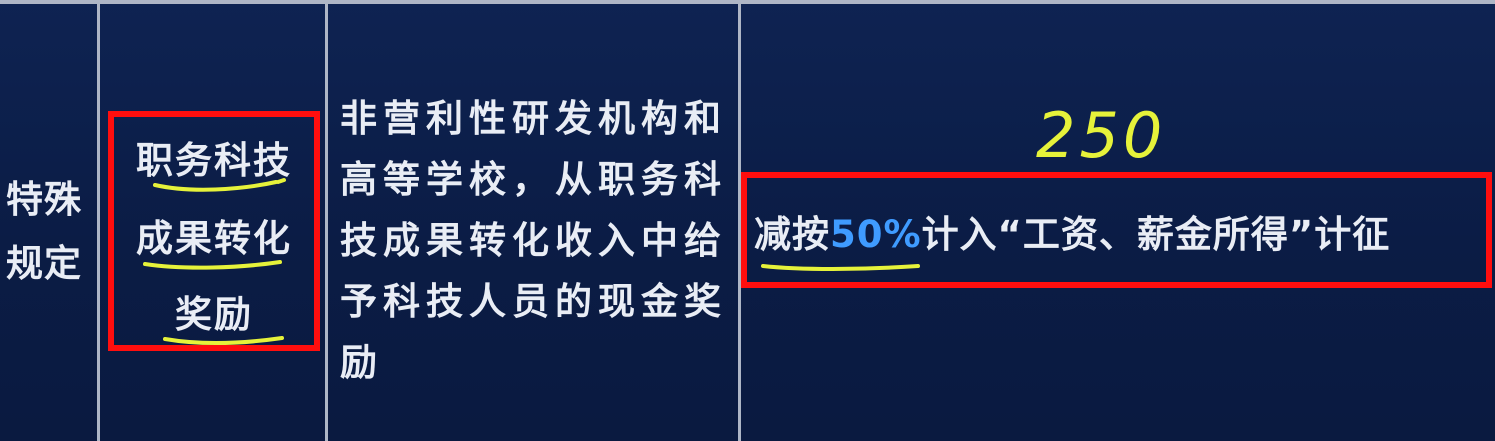 The height and width of the screenshot is (441, 1495). What do you see at coordinates (1116, 230) in the screenshot?
I see `red-highlight-box-rule` at bounding box center [1116, 230].